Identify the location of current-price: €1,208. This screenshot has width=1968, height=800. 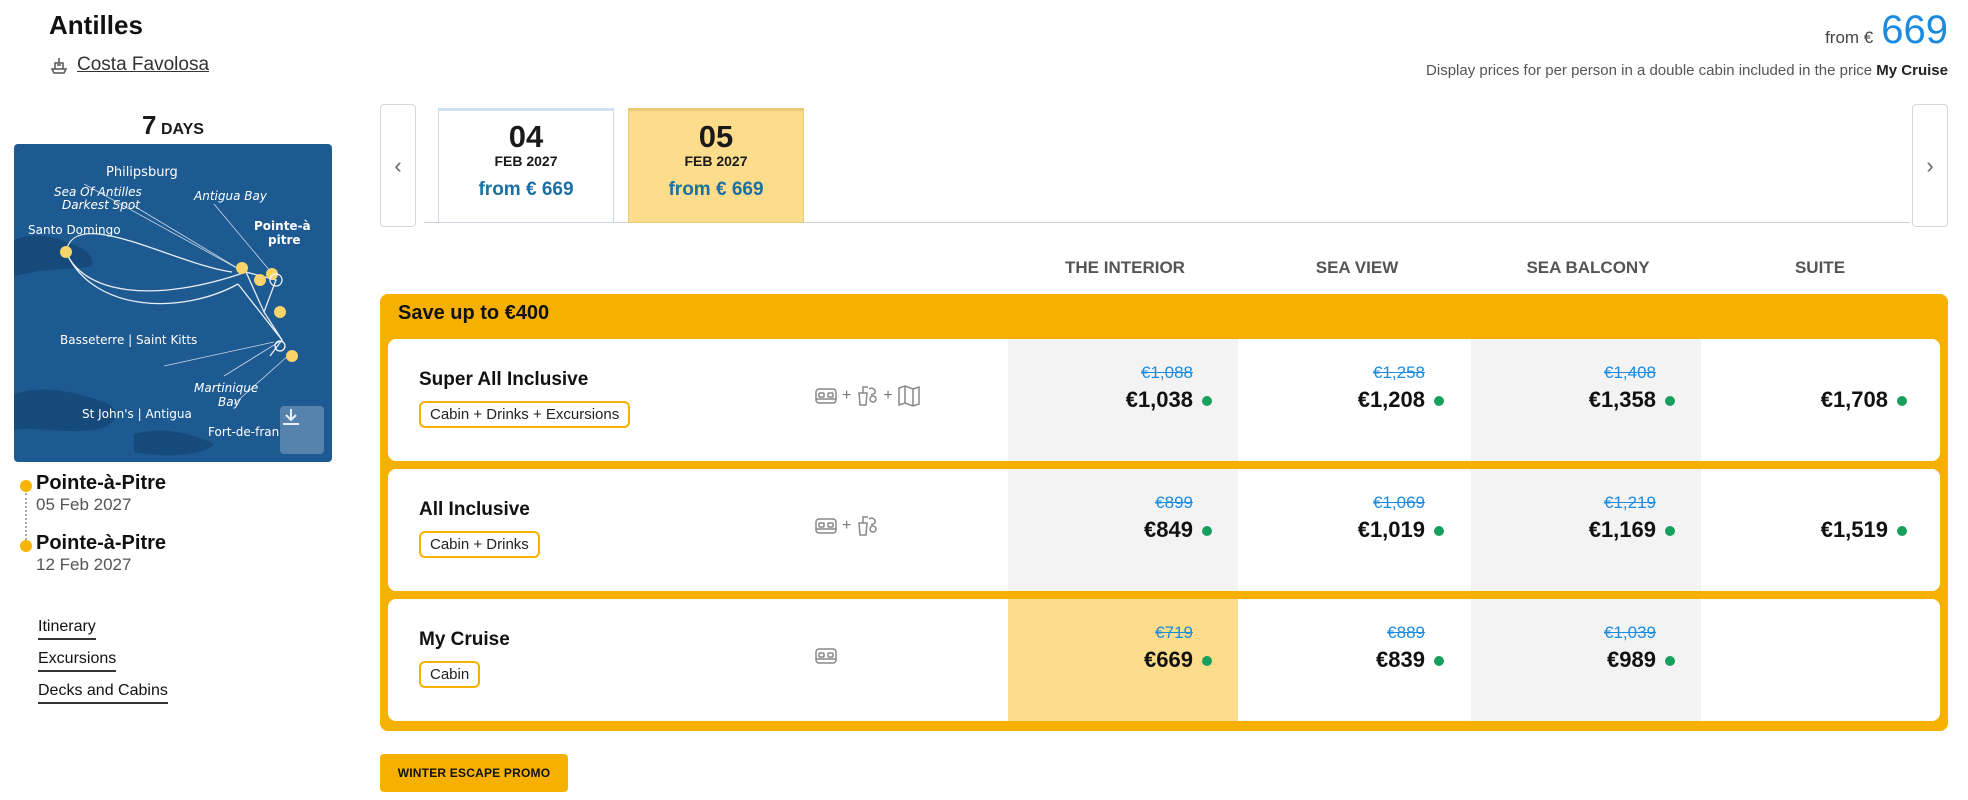
(1391, 399).